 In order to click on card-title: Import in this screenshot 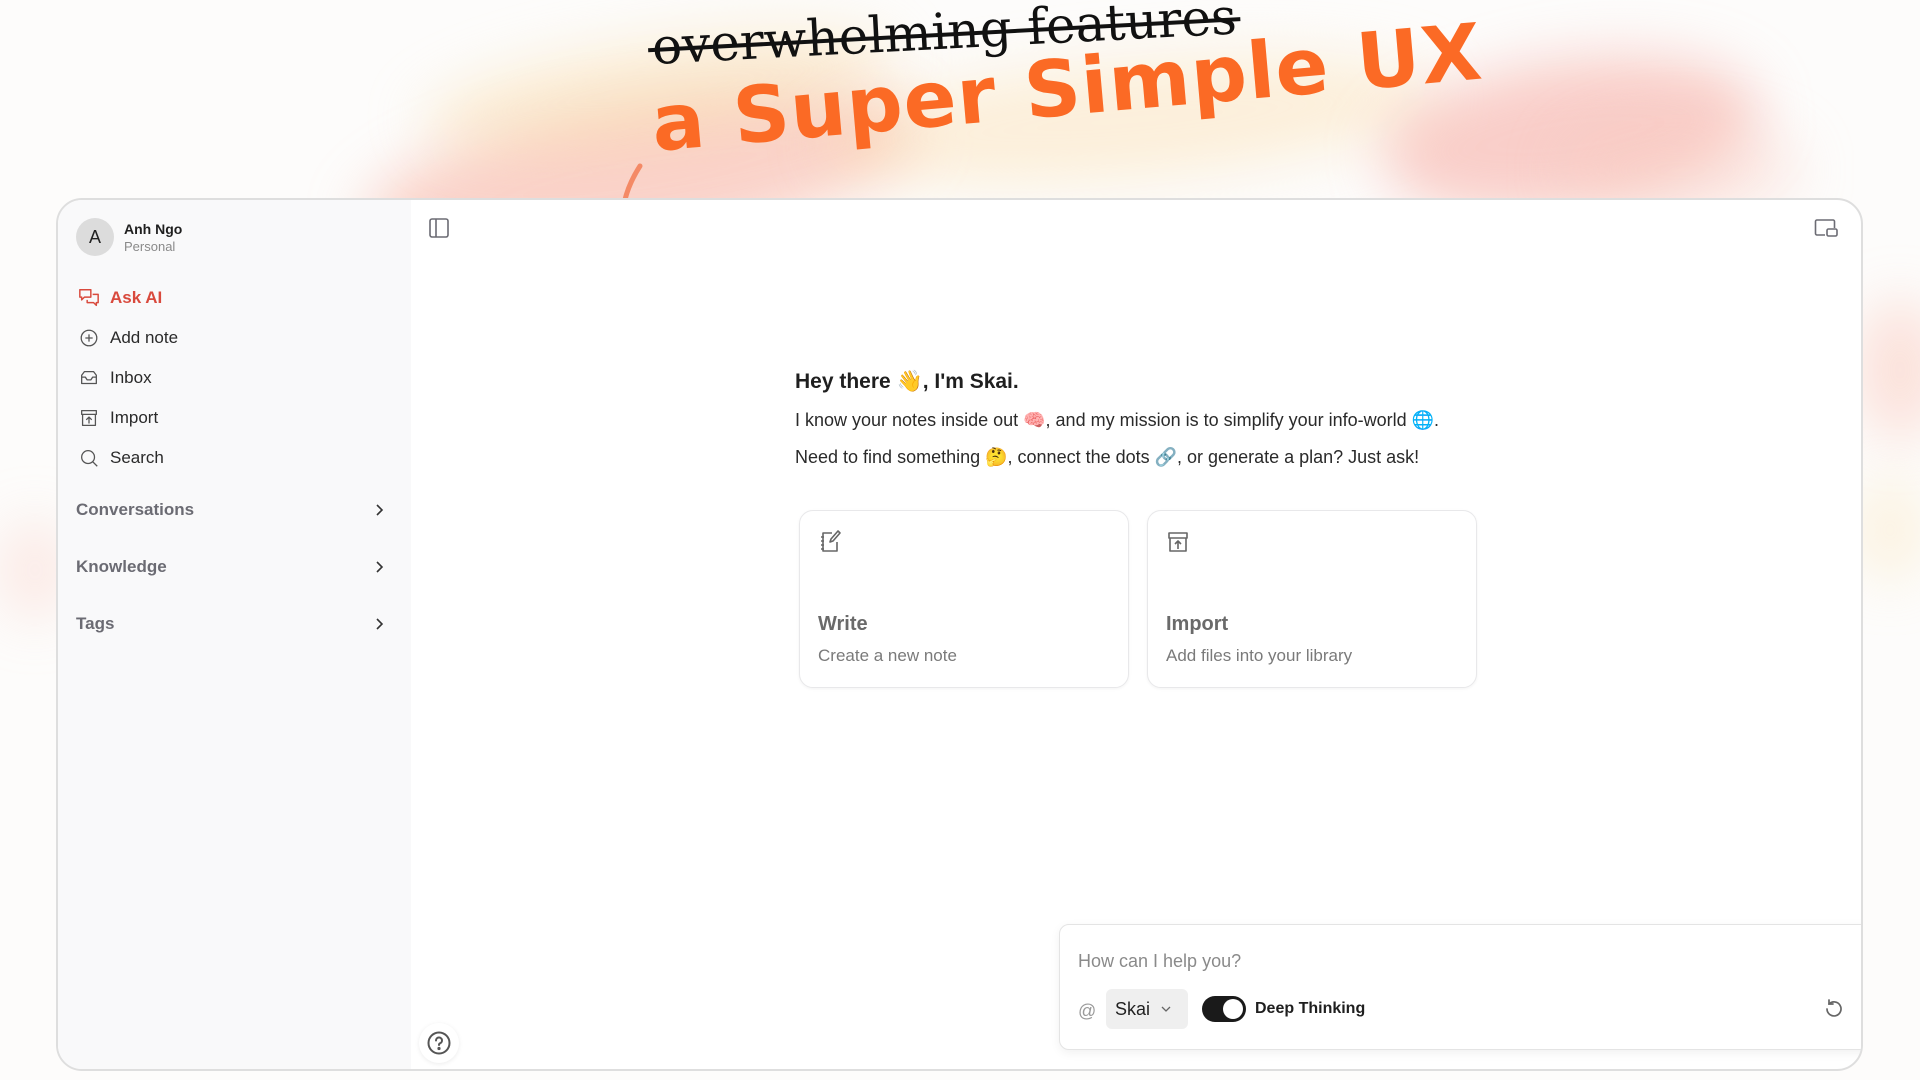, I will do `click(1197, 624)`.